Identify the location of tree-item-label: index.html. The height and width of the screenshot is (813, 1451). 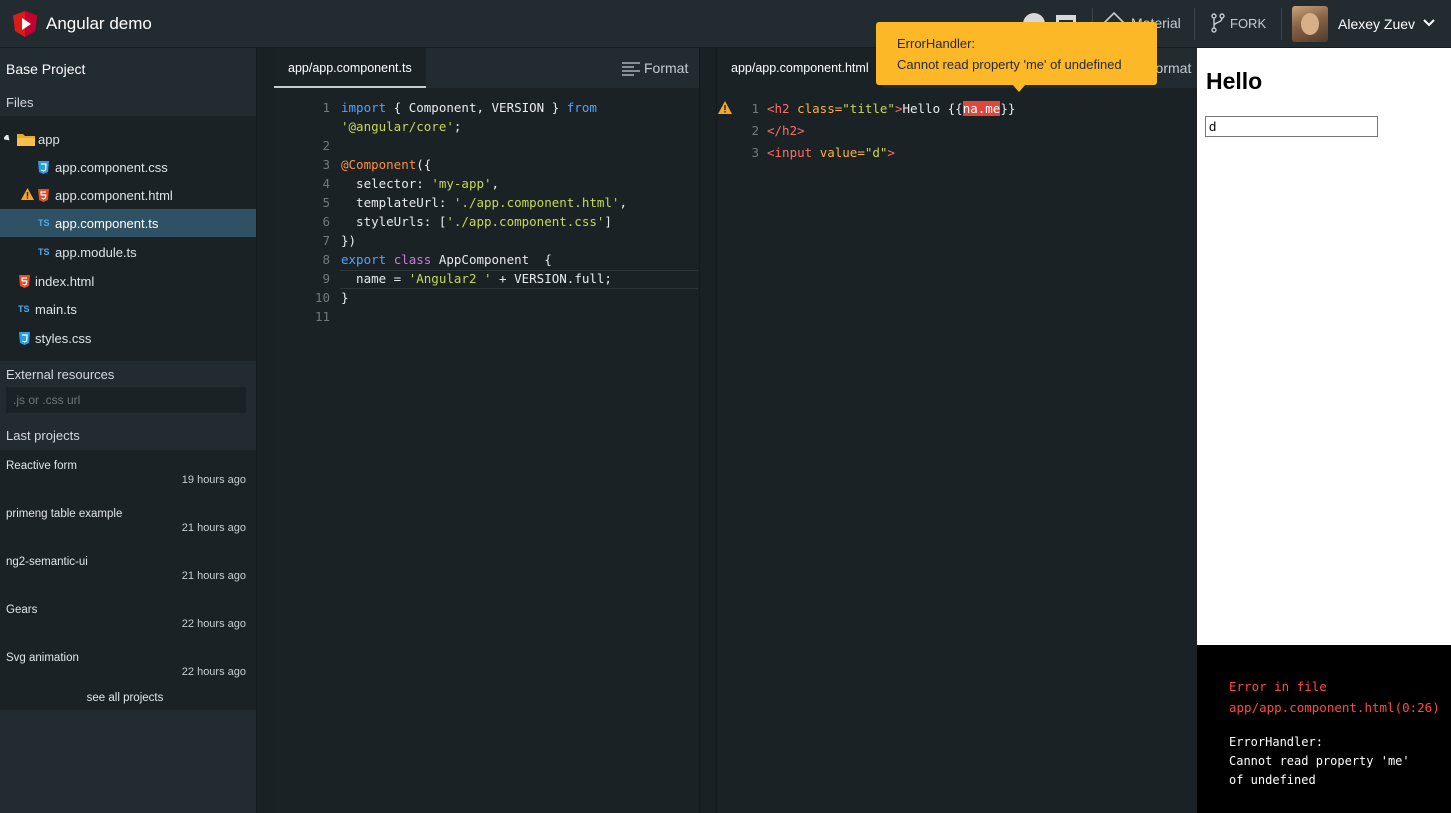
(65, 281).